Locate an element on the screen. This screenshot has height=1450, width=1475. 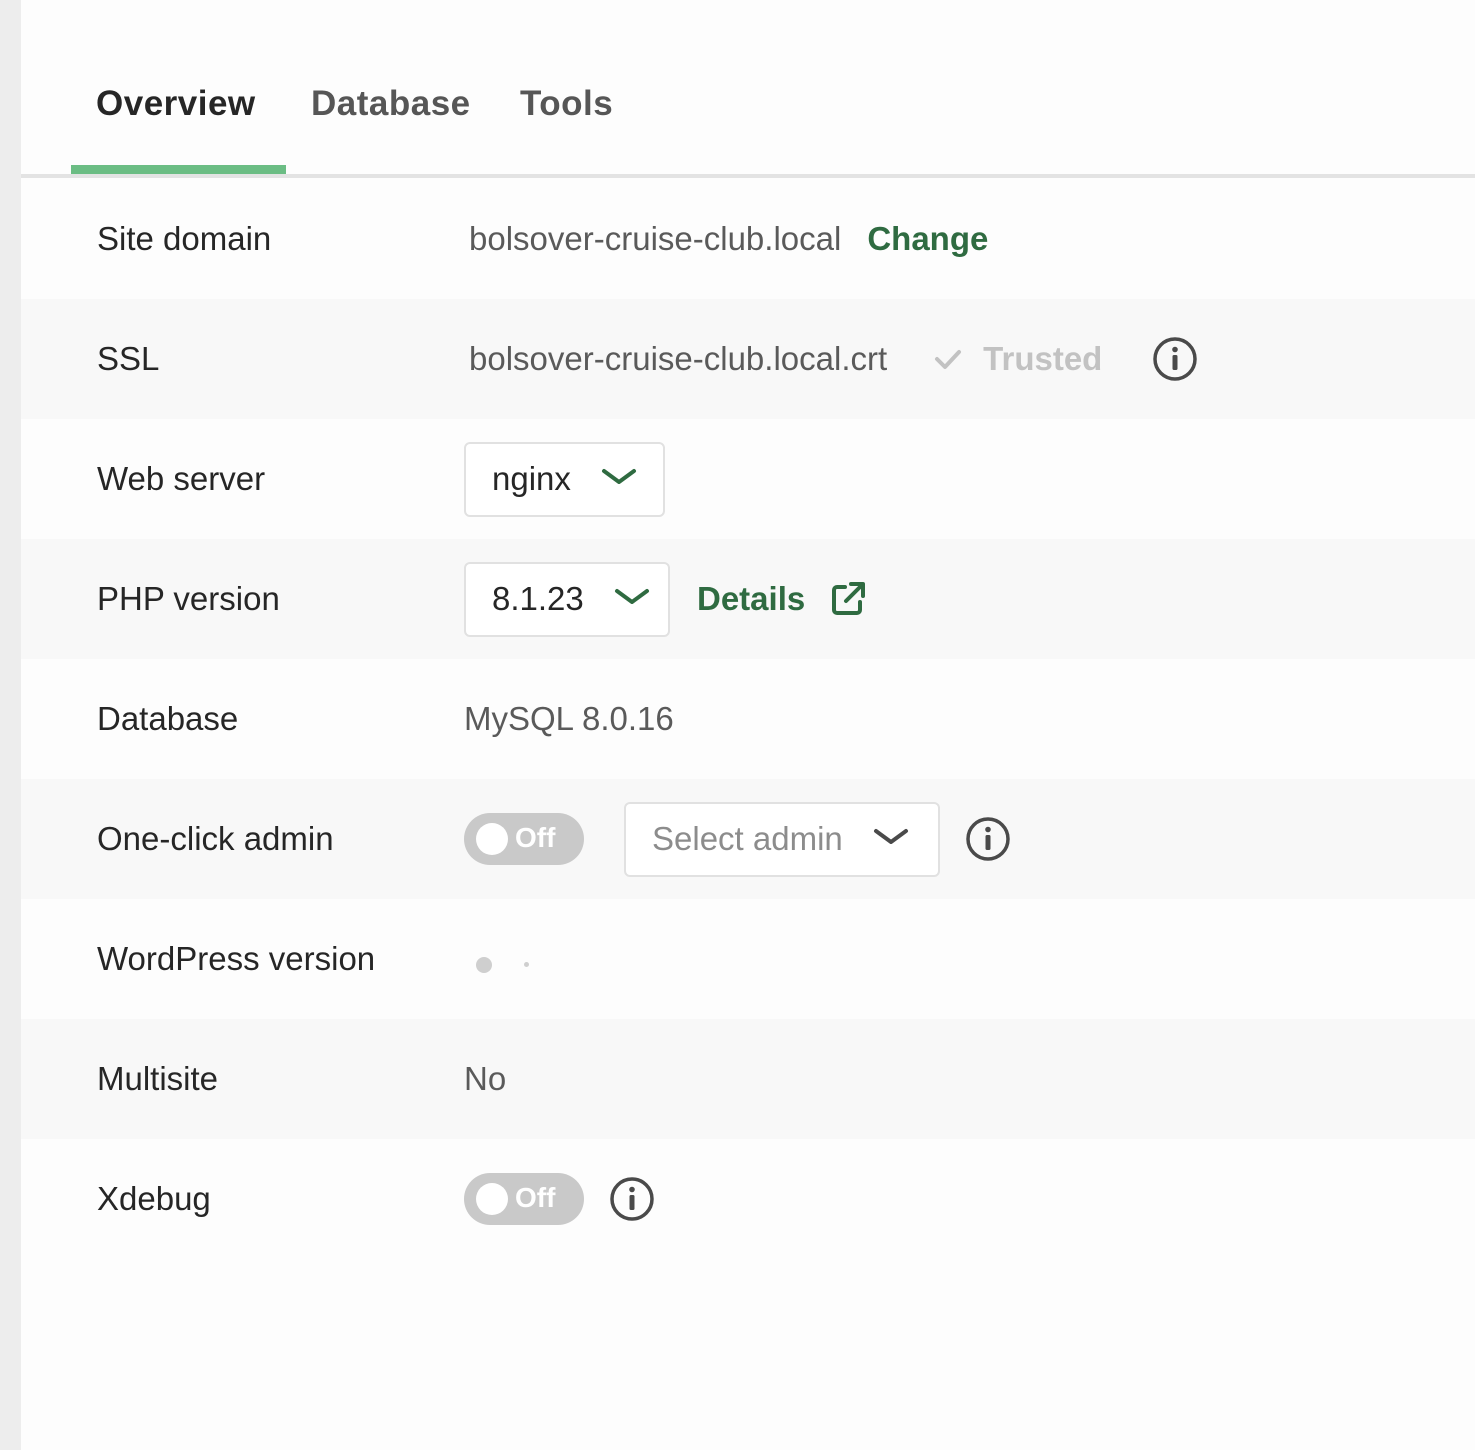
ssl-label: SSL is located at coordinates (128, 358).